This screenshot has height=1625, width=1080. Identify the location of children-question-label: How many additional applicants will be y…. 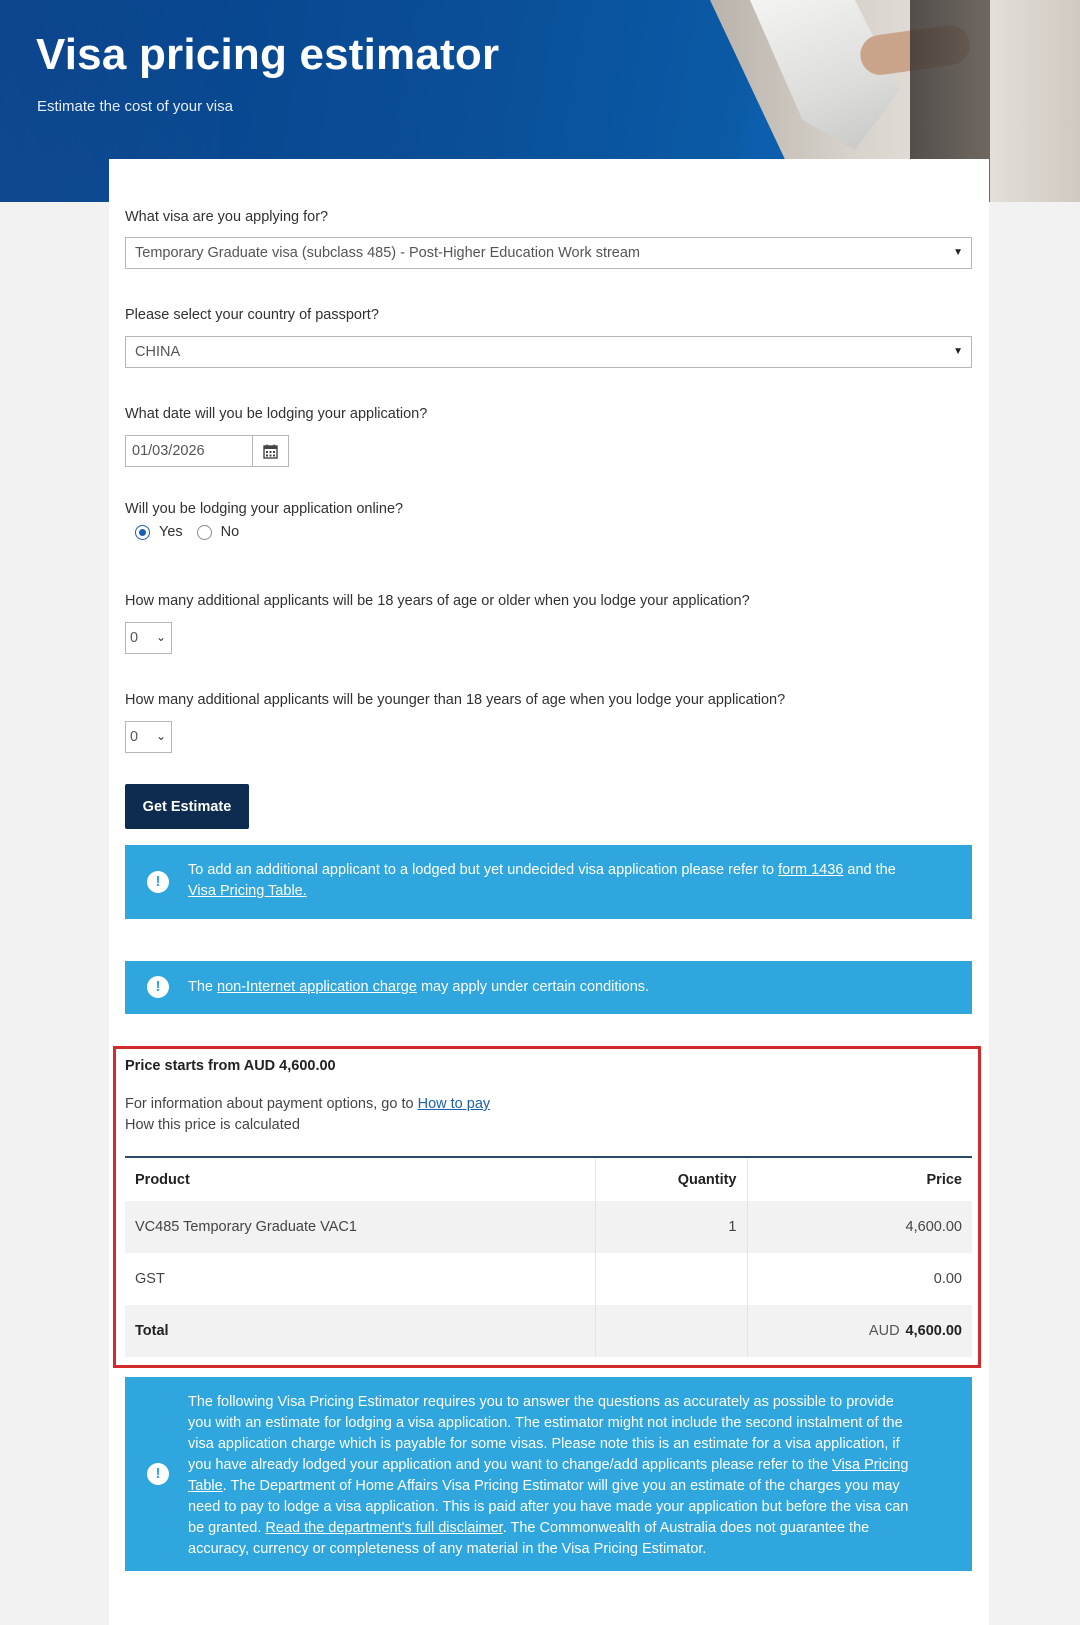
(455, 700).